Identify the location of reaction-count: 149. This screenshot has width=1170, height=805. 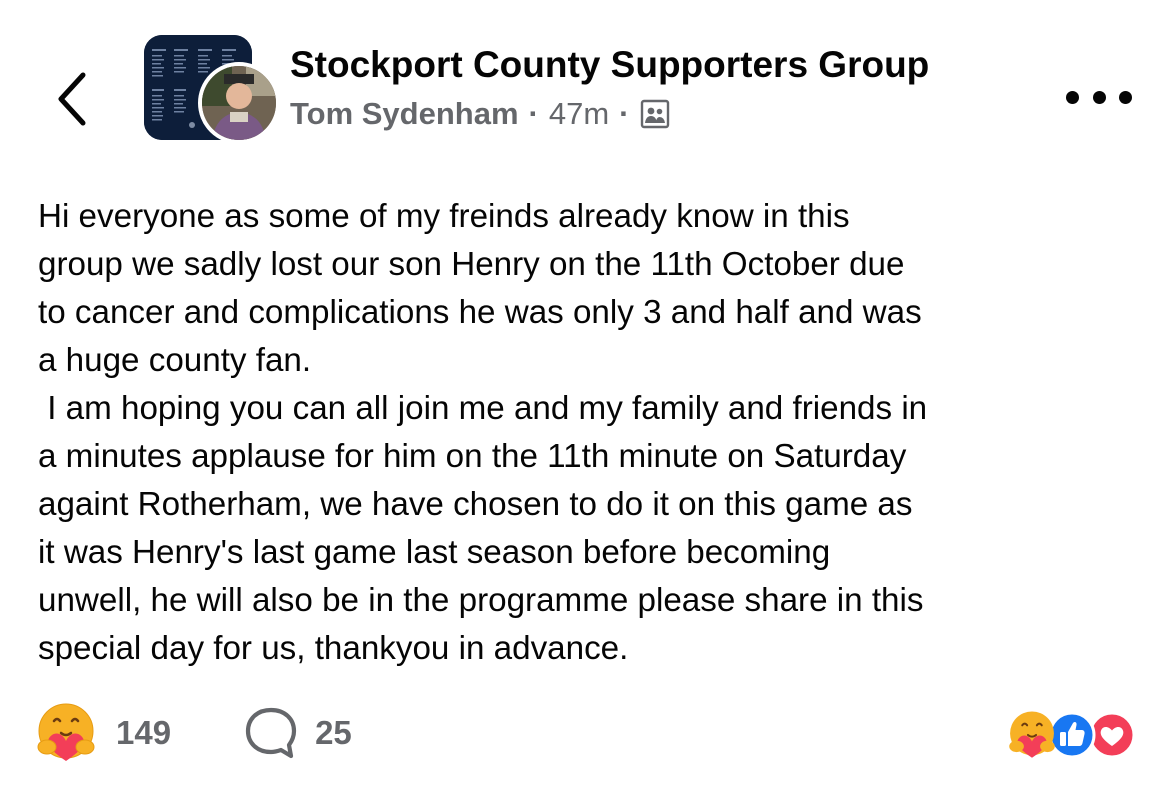
(144, 732).